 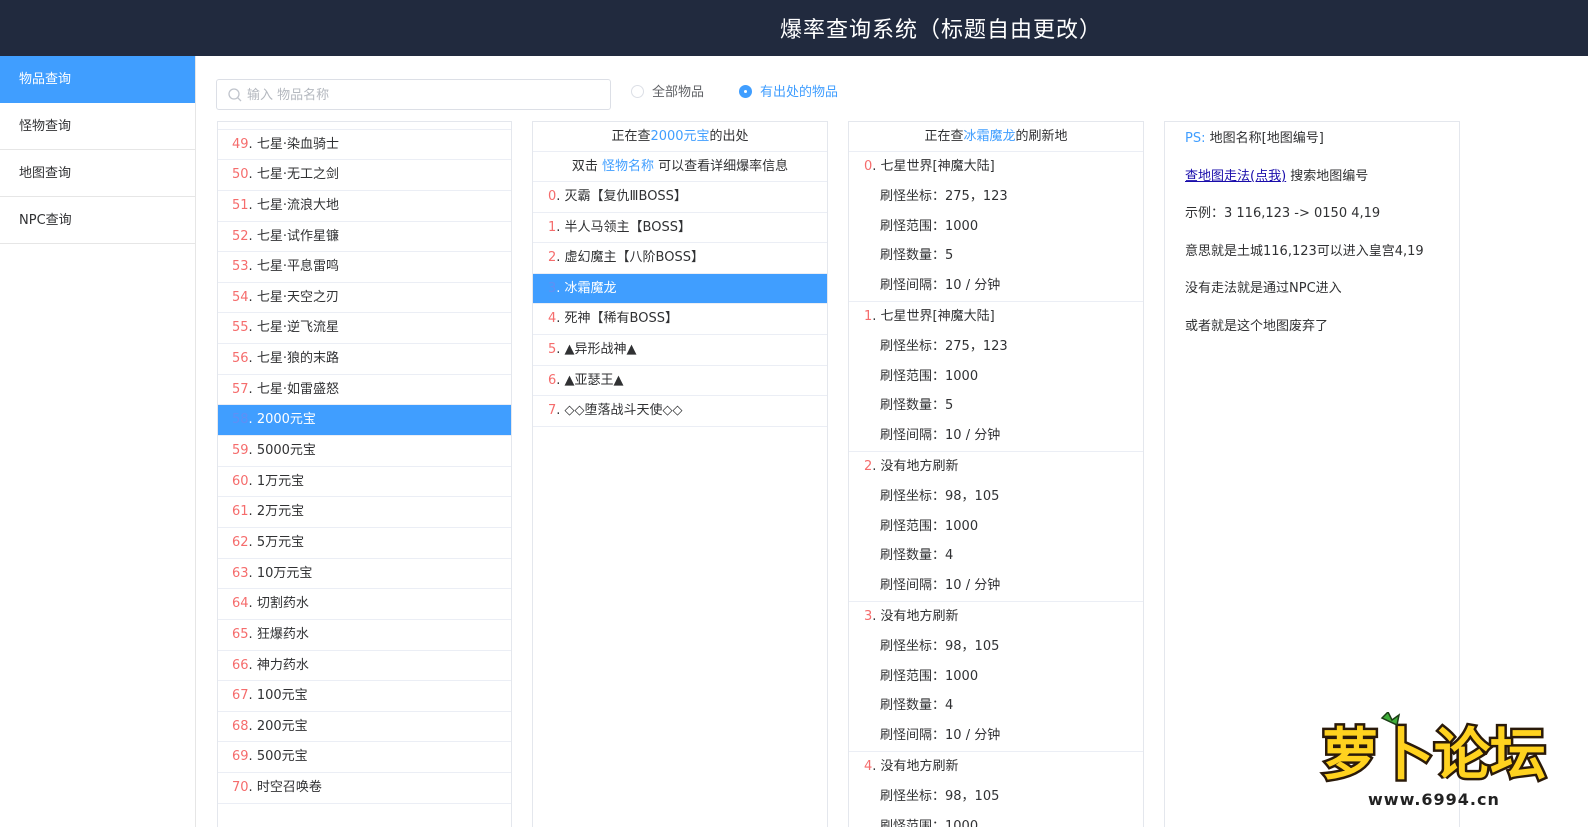 What do you see at coordinates (97, 79) in the screenshot?
I see `sidebar-item-item-query: 物品查询` at bounding box center [97, 79].